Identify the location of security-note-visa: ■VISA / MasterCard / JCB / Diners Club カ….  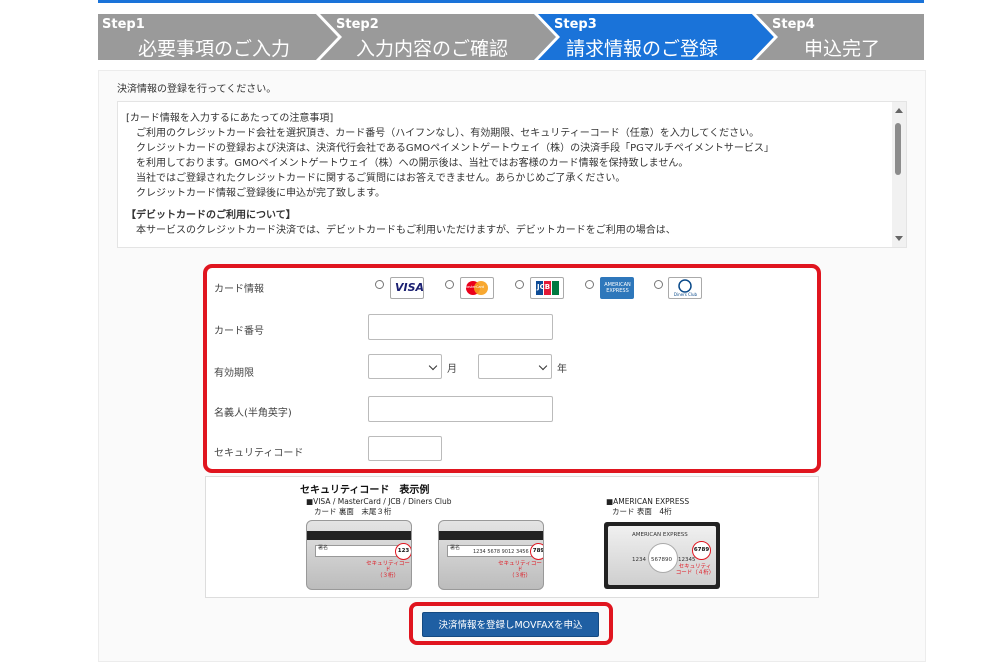
(379, 507).